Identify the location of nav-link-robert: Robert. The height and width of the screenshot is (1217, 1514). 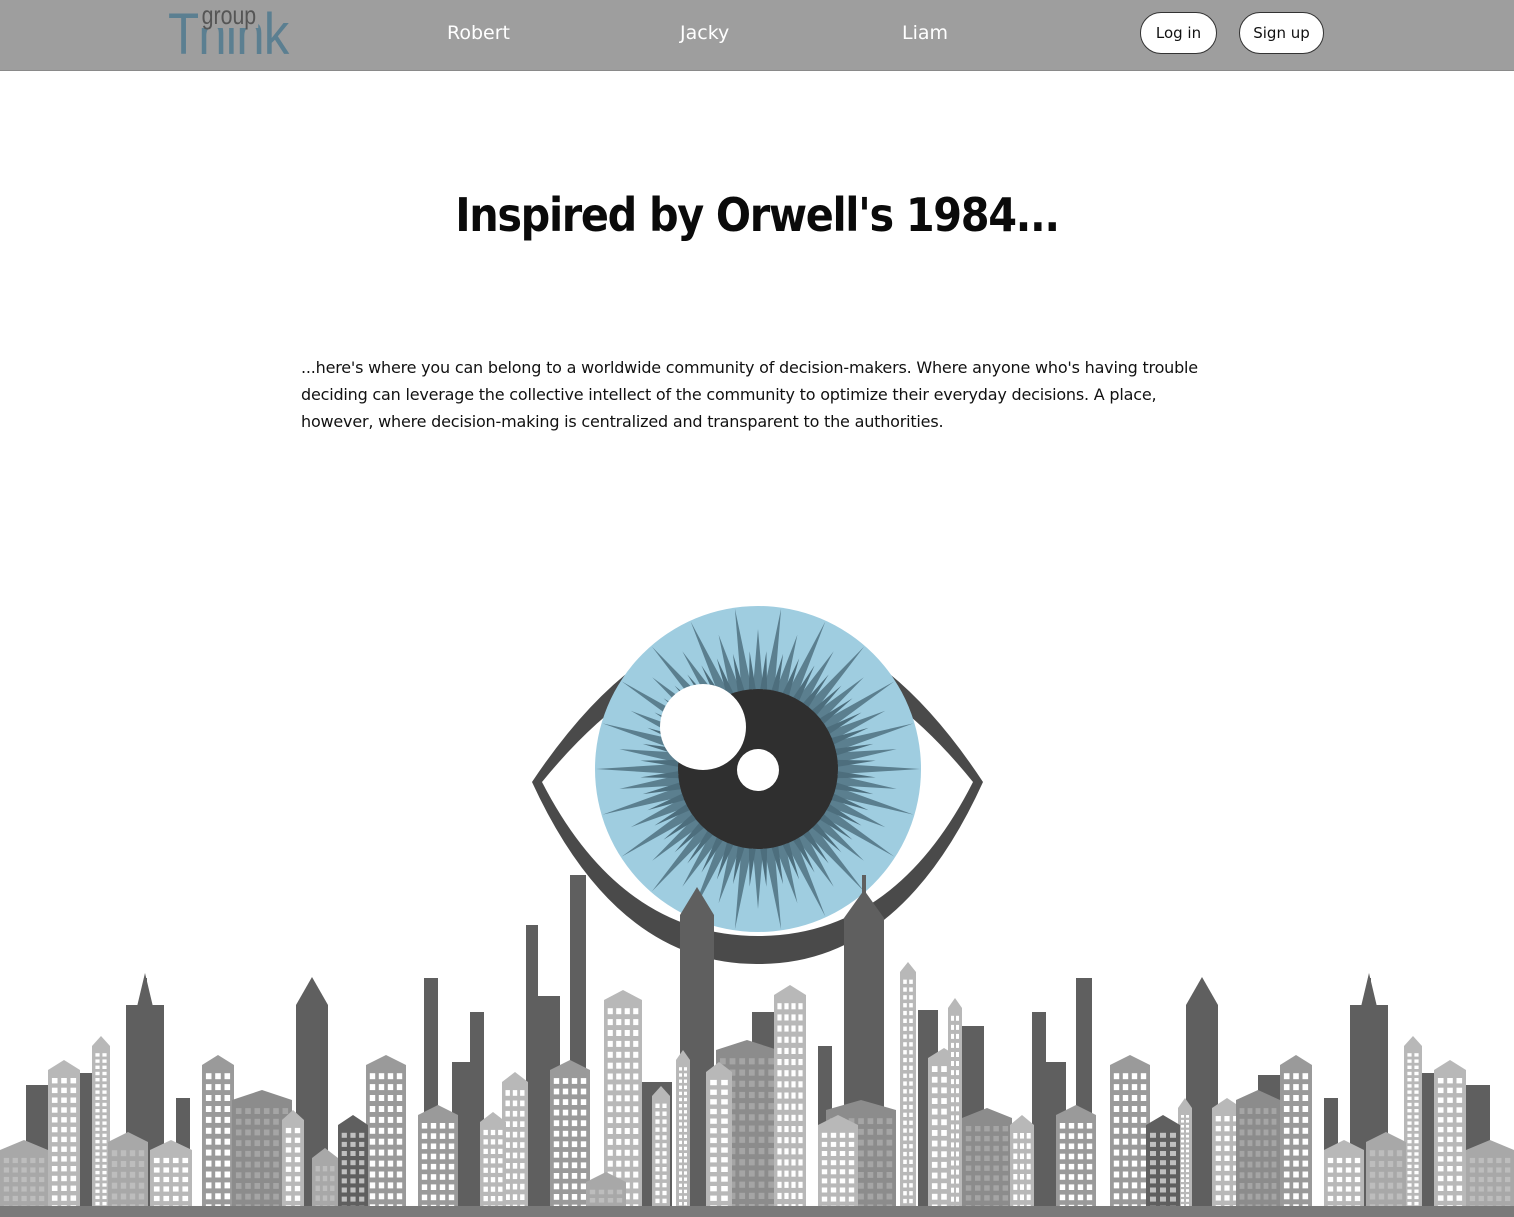
(478, 33).